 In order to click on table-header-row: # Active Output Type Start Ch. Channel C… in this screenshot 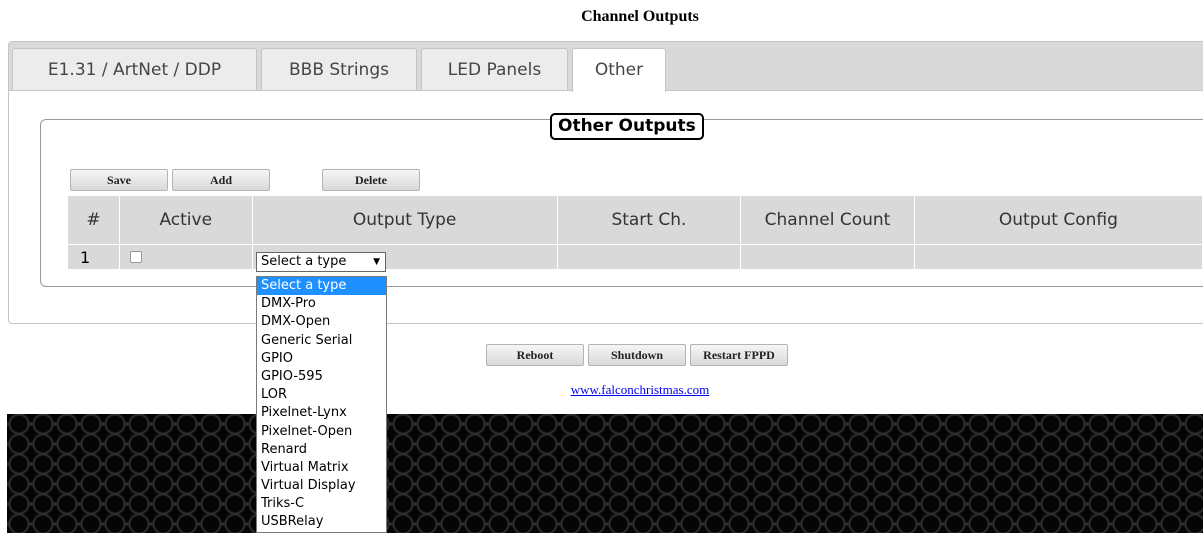, I will do `click(635, 220)`.